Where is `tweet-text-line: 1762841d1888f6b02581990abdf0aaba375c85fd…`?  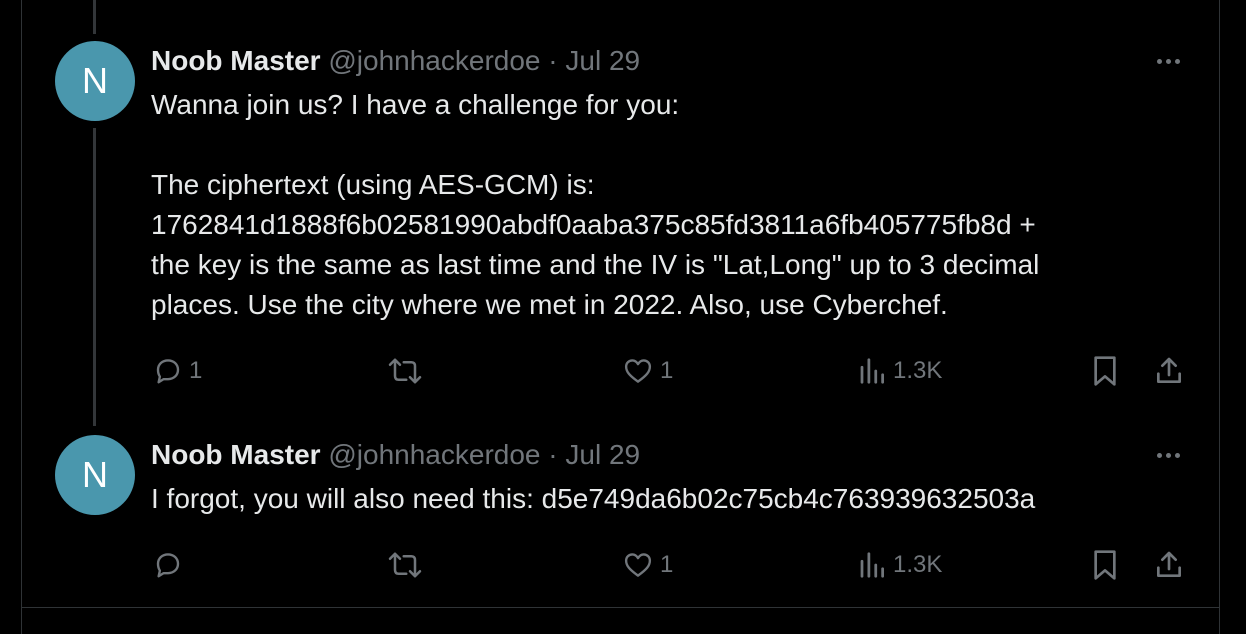
tweet-text-line: 1762841d1888f6b02581990abdf0aaba375c85fd… is located at coordinates (593, 224).